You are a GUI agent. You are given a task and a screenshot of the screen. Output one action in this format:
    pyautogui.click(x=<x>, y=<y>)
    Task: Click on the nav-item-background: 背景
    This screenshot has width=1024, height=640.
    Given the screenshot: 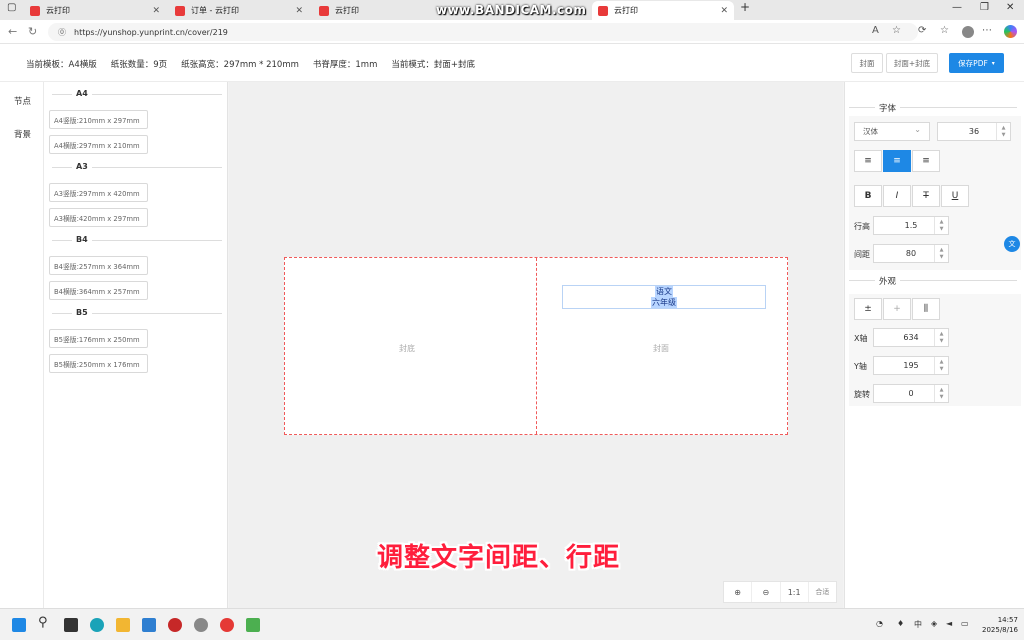 What is the action you would take?
    pyautogui.click(x=22, y=134)
    